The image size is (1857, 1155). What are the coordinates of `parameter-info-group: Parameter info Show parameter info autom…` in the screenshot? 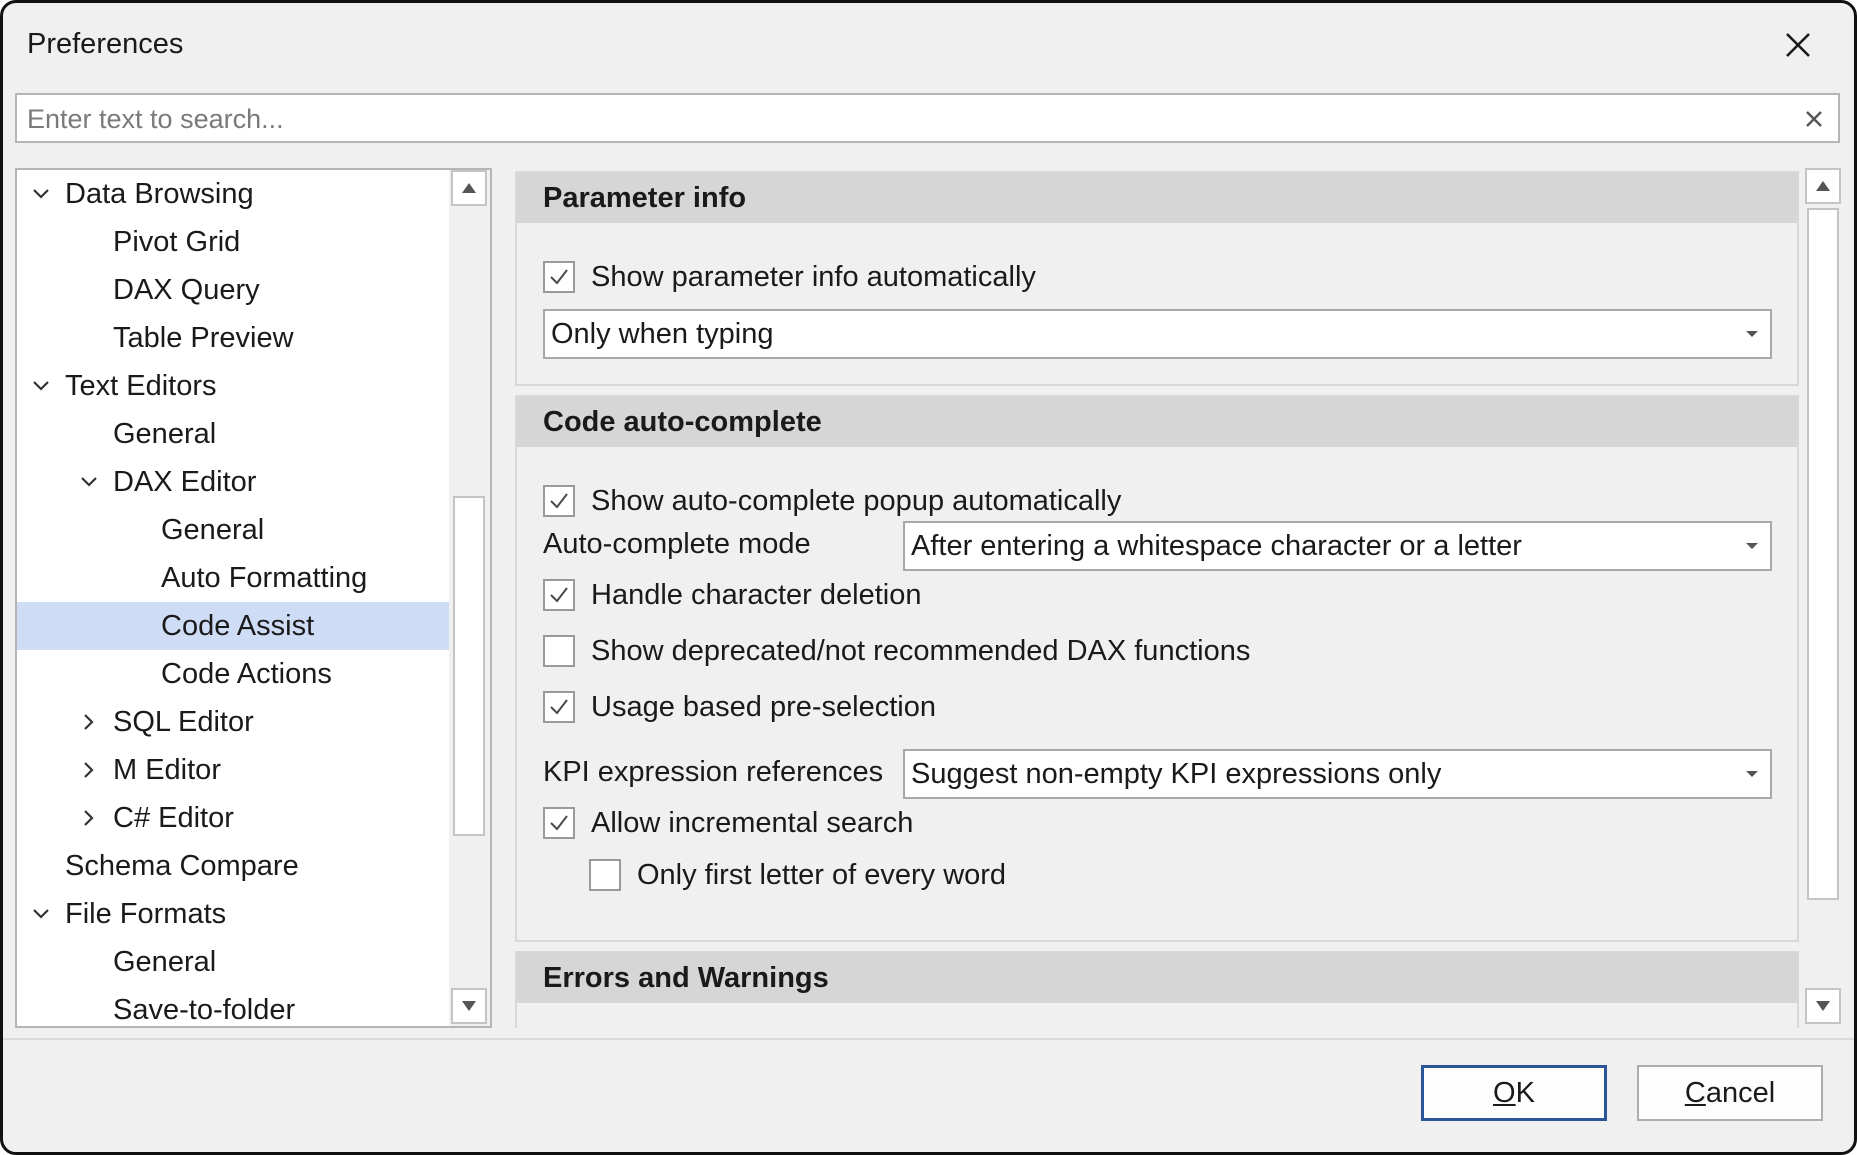 It's located at (1157, 278).